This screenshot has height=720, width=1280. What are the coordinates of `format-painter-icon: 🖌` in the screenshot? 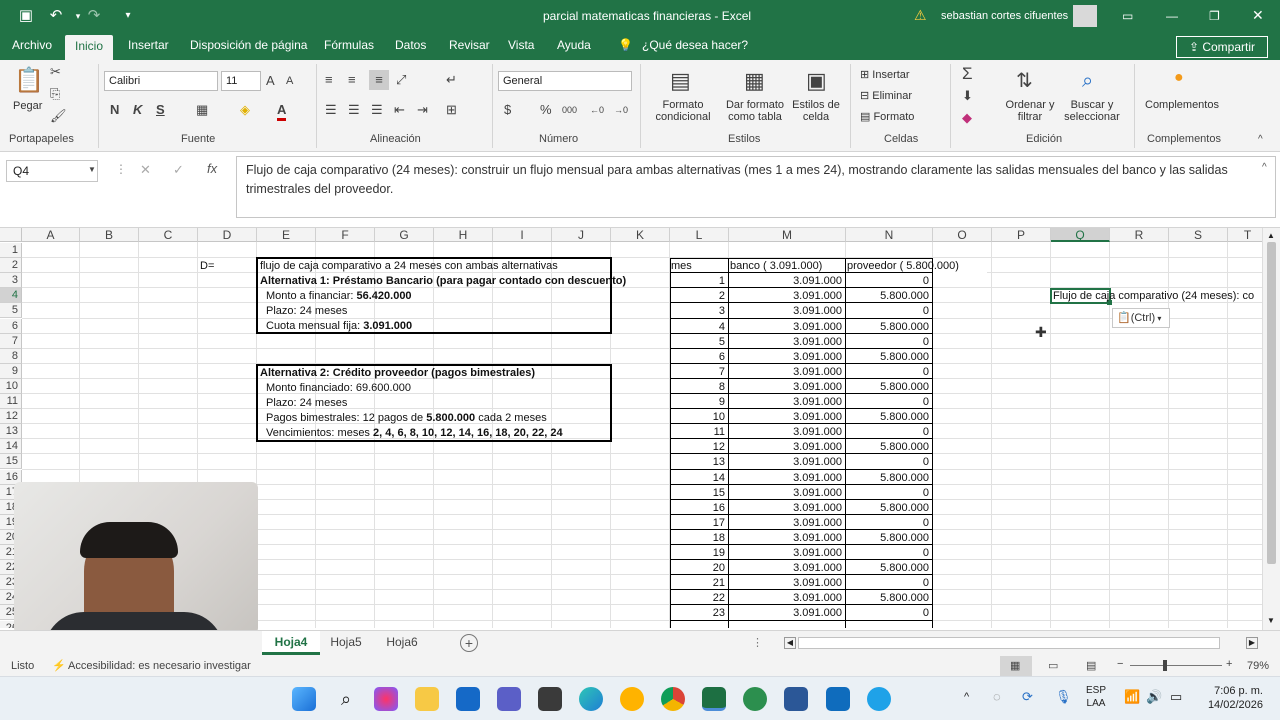 It's located at (58, 116).